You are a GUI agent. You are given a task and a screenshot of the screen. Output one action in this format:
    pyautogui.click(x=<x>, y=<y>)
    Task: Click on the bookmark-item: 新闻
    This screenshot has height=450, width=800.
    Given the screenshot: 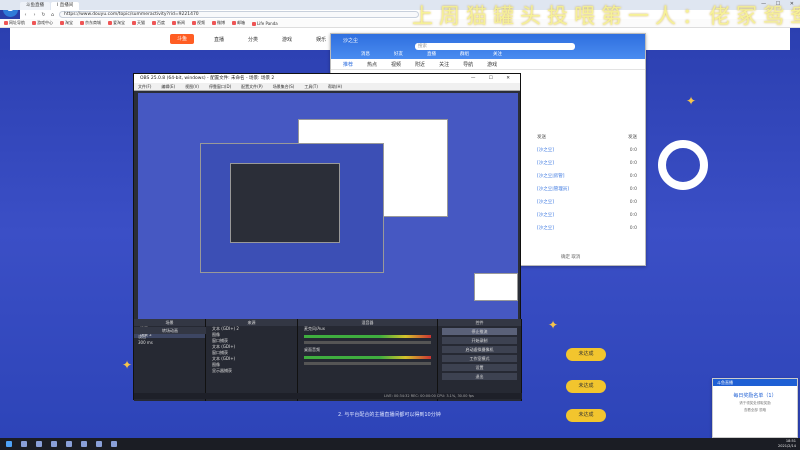 What is the action you would take?
    pyautogui.click(x=178, y=23)
    